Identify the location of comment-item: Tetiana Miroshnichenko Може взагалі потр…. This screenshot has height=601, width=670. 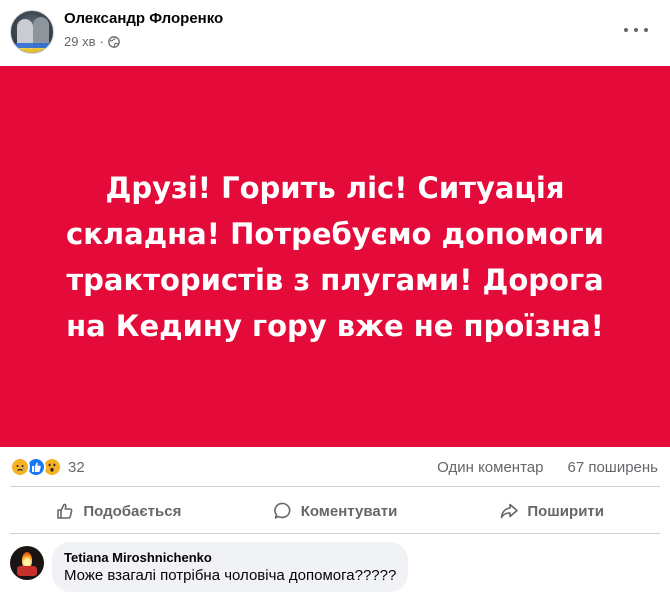
(335, 570).